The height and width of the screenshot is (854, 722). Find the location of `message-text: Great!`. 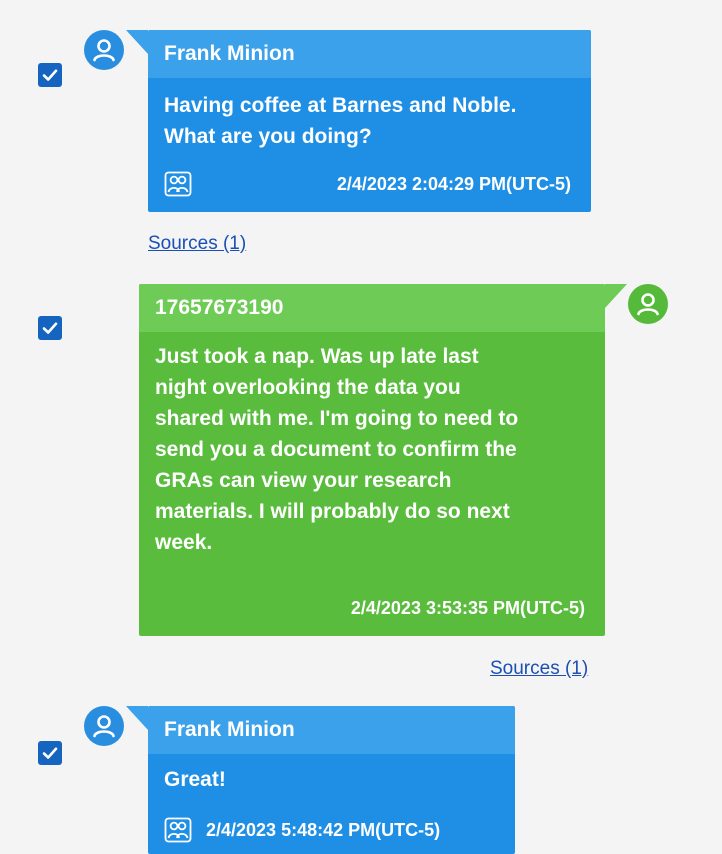

message-text: Great! is located at coordinates (195, 779).